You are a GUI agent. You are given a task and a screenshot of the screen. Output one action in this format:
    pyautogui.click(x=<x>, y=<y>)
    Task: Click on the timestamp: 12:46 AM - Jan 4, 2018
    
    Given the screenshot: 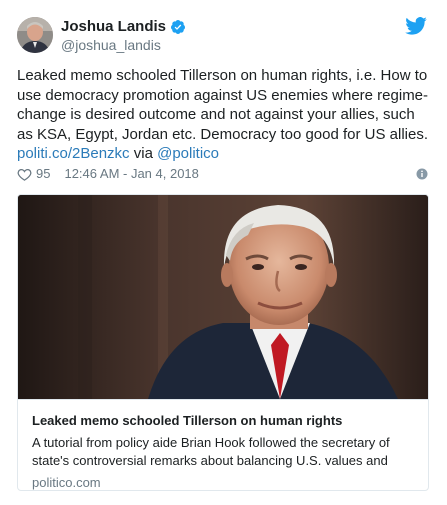 What is the action you would take?
    pyautogui.click(x=131, y=174)
    